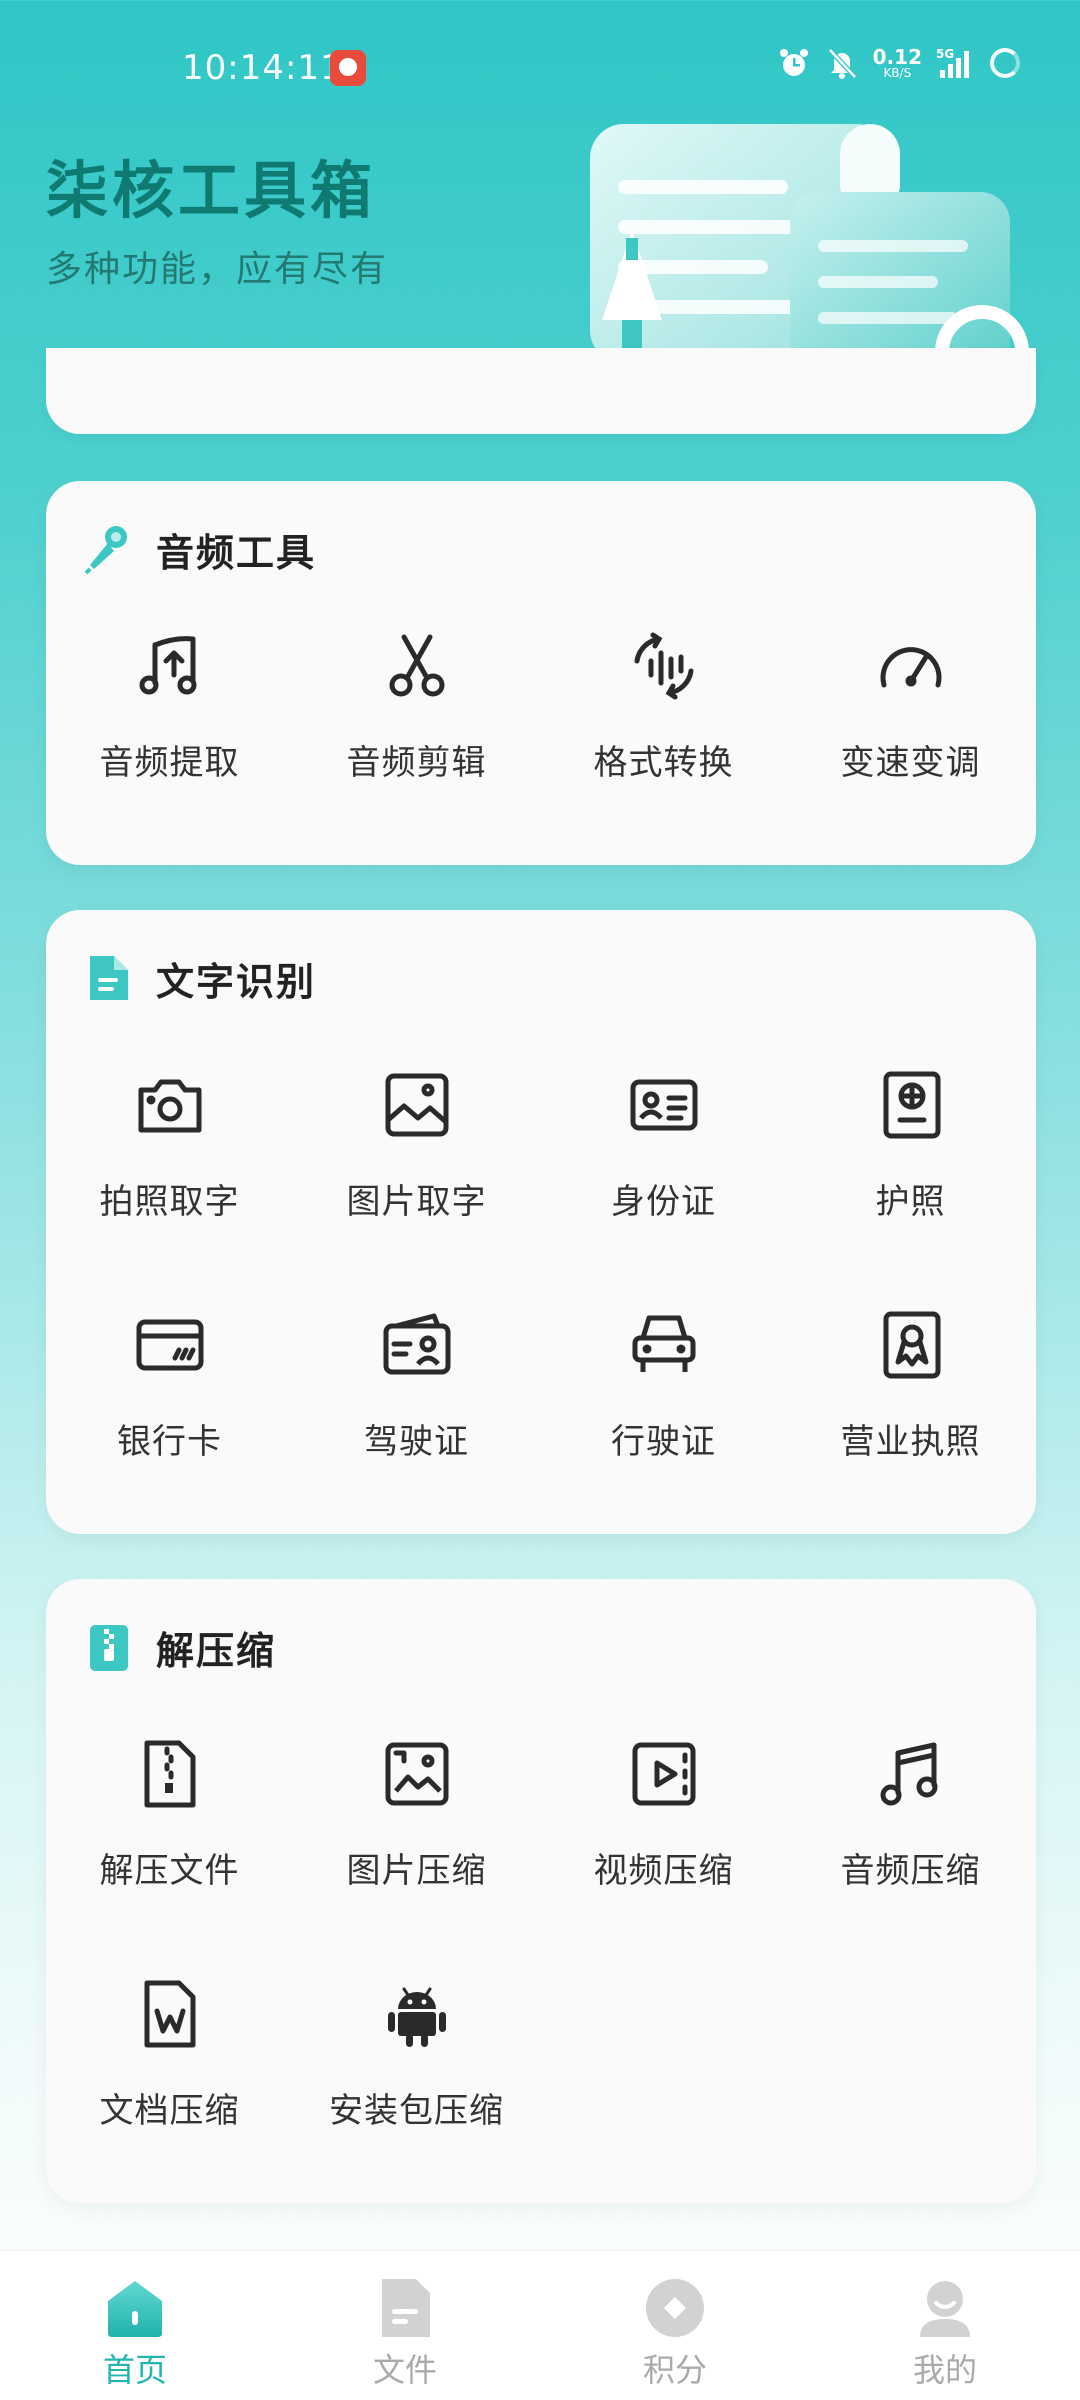 This screenshot has width=1080, height=2400. What do you see at coordinates (169, 1871) in the screenshot?
I see `tool-label: 解压文件` at bounding box center [169, 1871].